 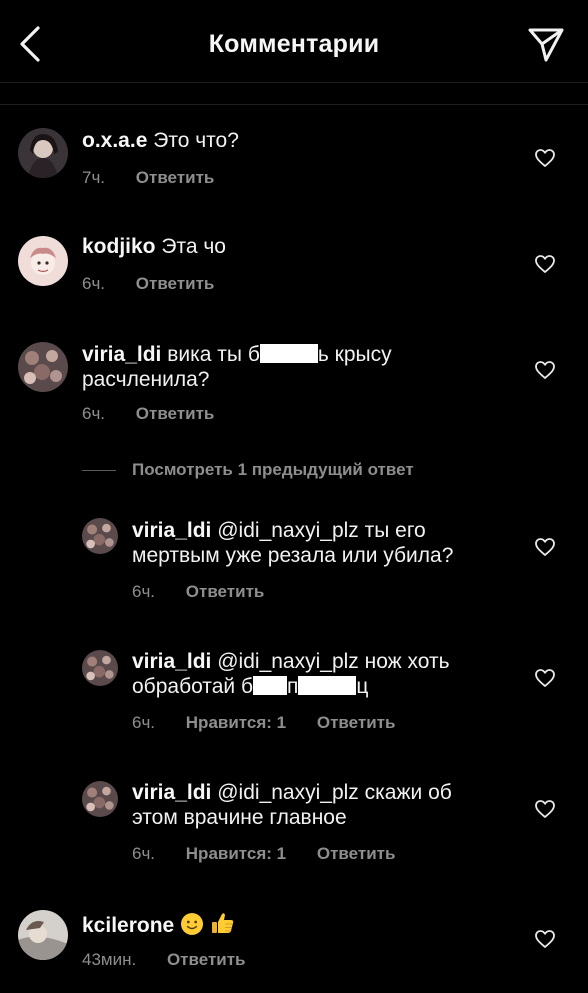 I want to click on view-previous-replies-button: Посмотреть 1 предыдущий ответ, so click(x=248, y=470).